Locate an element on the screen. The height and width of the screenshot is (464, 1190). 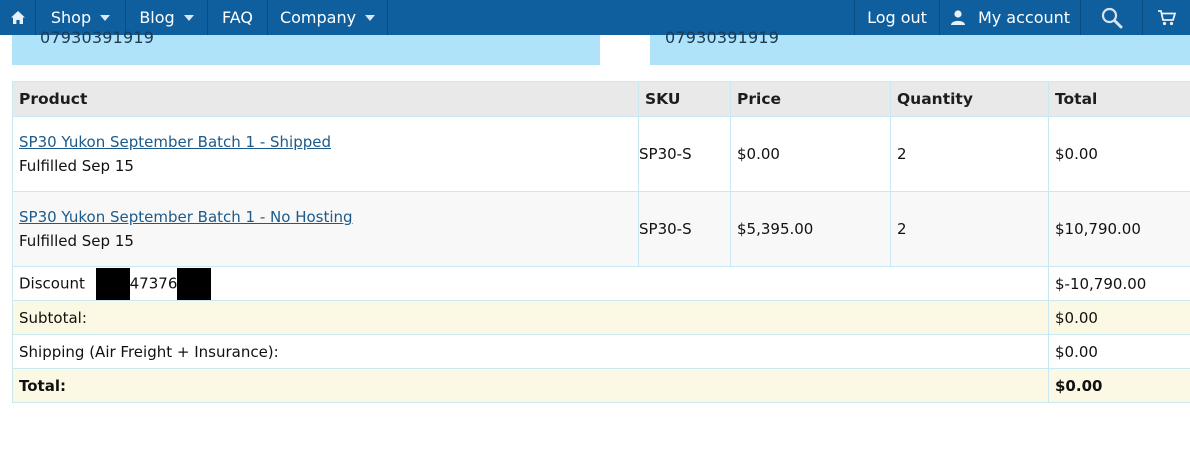
column-header-quantity: Quantity is located at coordinates (969, 99).